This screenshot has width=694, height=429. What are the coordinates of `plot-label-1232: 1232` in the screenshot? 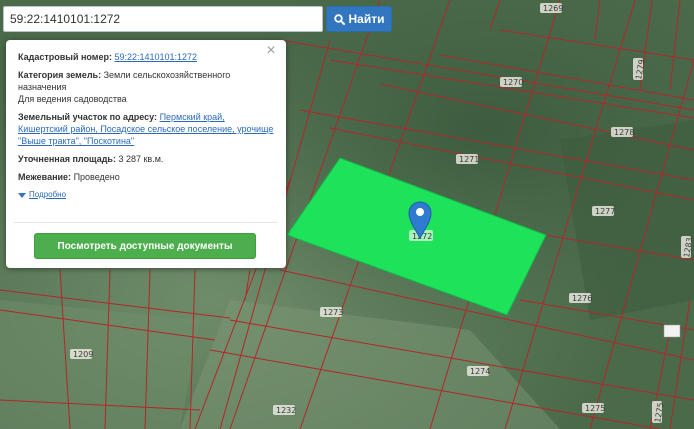 It's located at (284, 410).